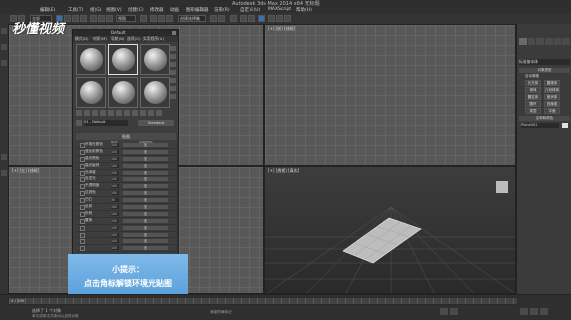  What do you see at coordinates (552, 111) in the screenshot?
I see `plane-button: 平面` at bounding box center [552, 111].